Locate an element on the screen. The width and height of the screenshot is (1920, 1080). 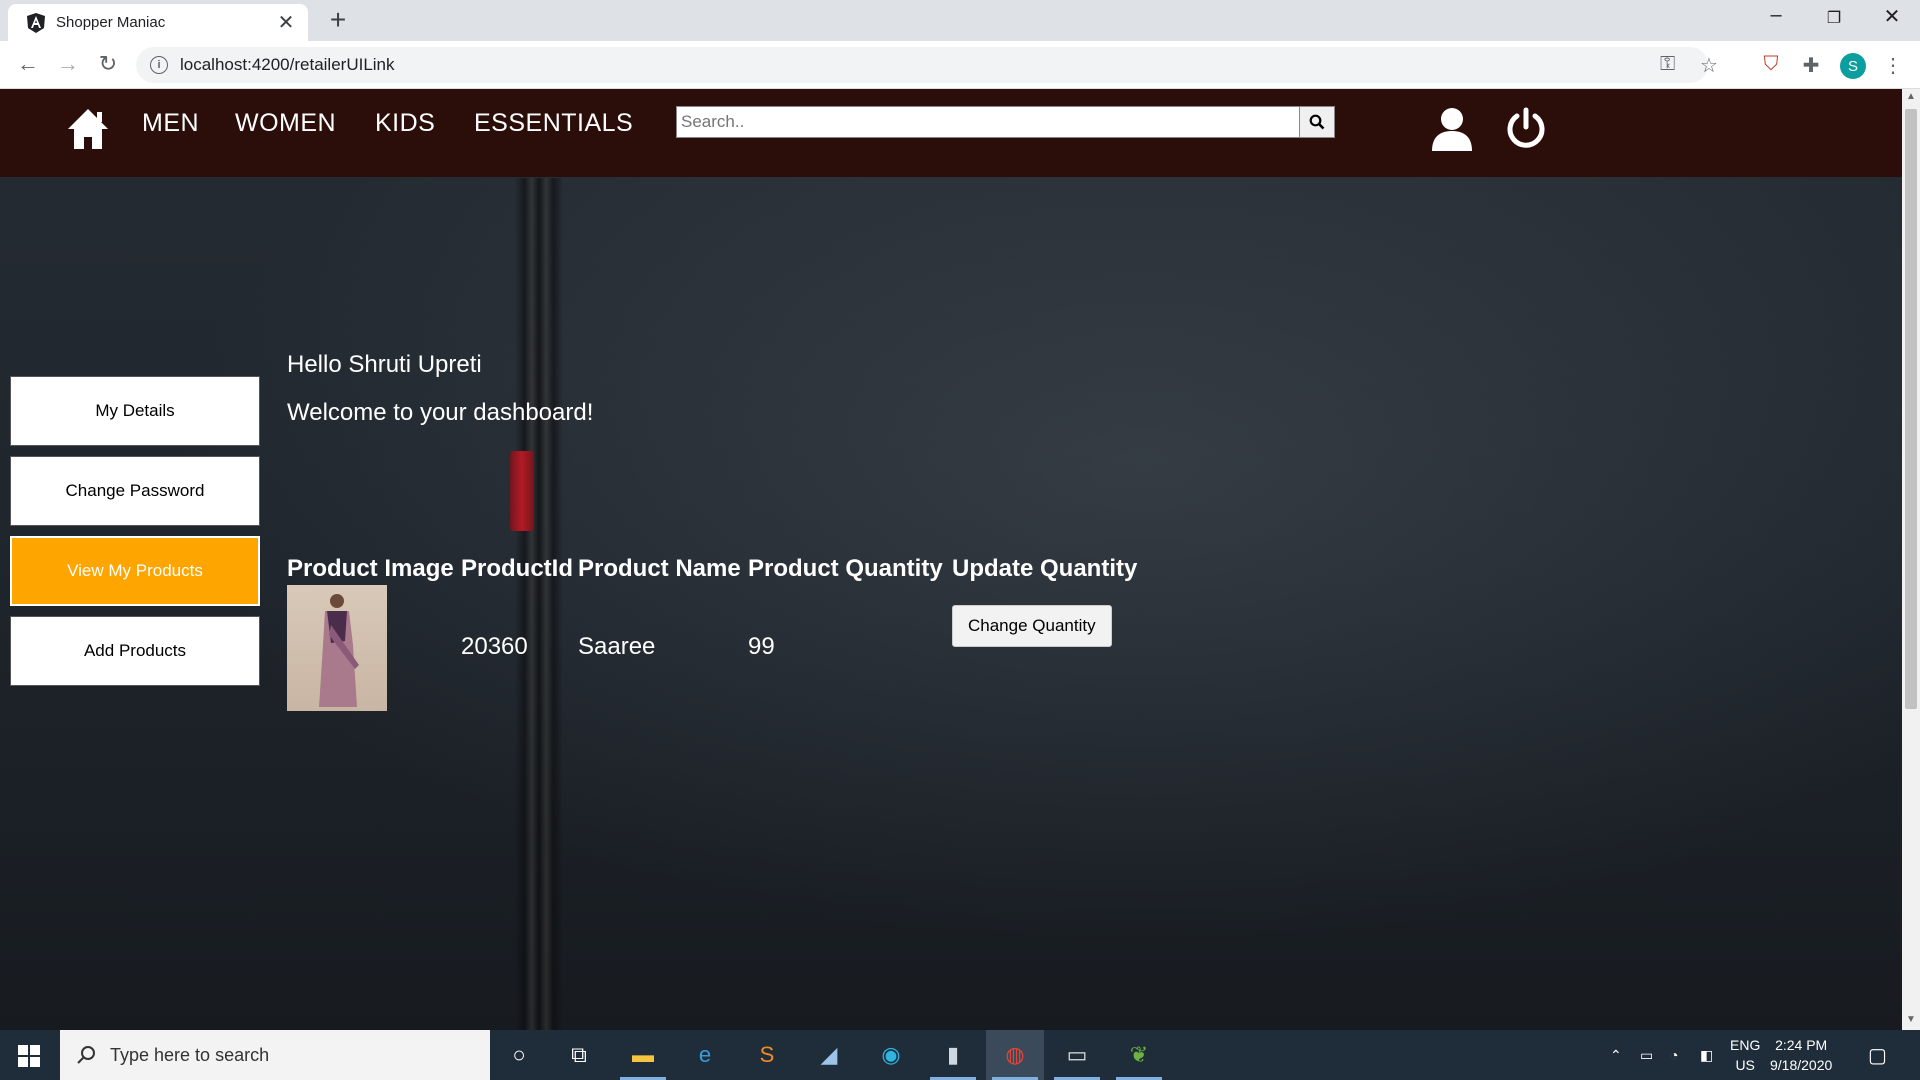
browser-tab: Shopper Maniac ✕ is located at coordinates (158, 22).